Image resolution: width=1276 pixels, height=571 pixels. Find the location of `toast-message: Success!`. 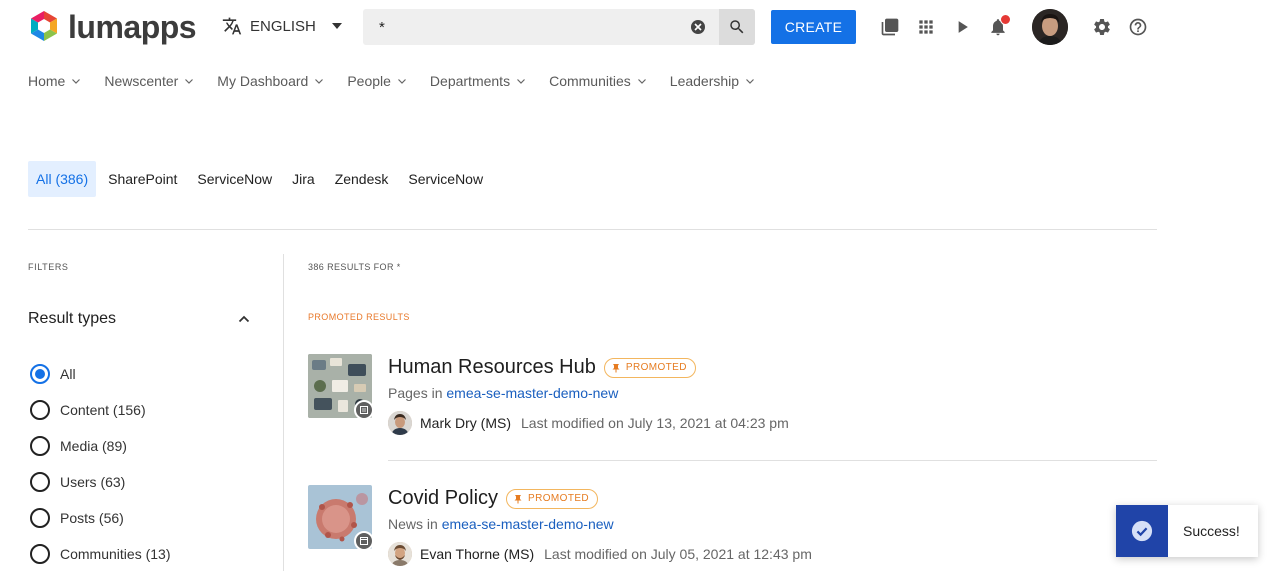

toast-message: Success! is located at coordinates (1211, 531).